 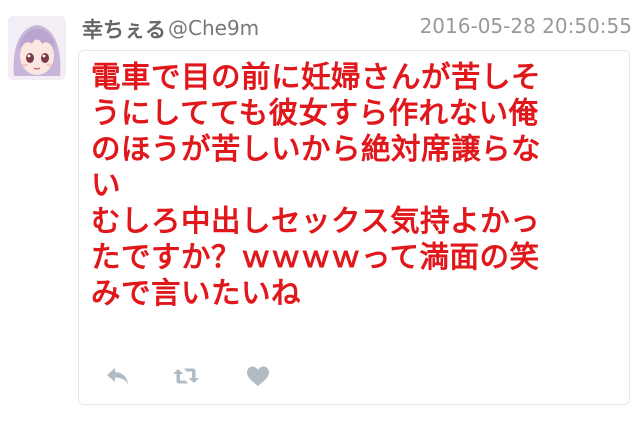 I want to click on tweet-actions, so click(x=251, y=376).